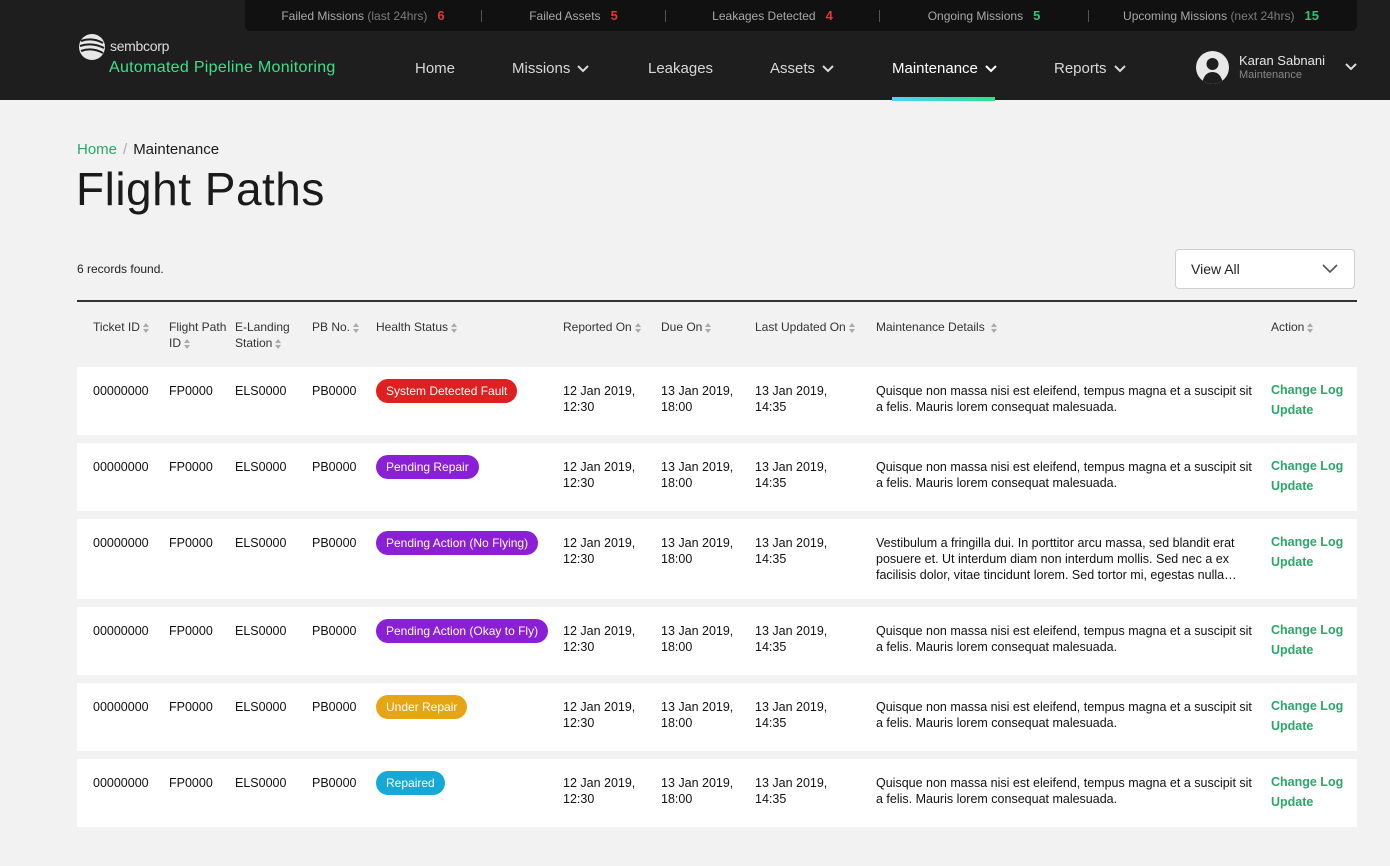  I want to click on nav-assets: Assets, so click(802, 68).